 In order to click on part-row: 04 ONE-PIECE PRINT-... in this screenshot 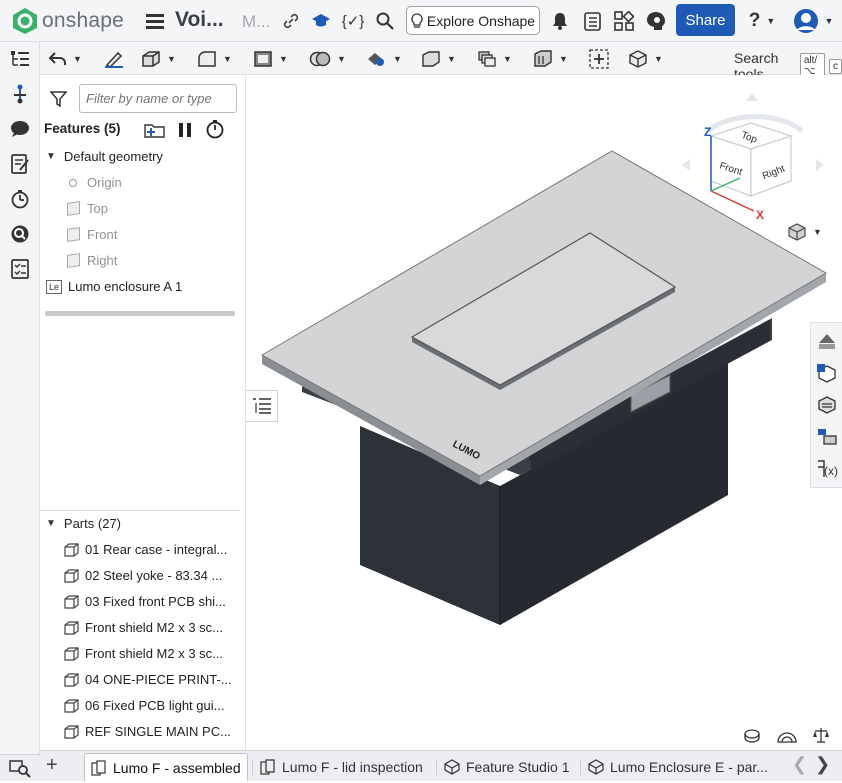, I will do `click(148, 679)`.